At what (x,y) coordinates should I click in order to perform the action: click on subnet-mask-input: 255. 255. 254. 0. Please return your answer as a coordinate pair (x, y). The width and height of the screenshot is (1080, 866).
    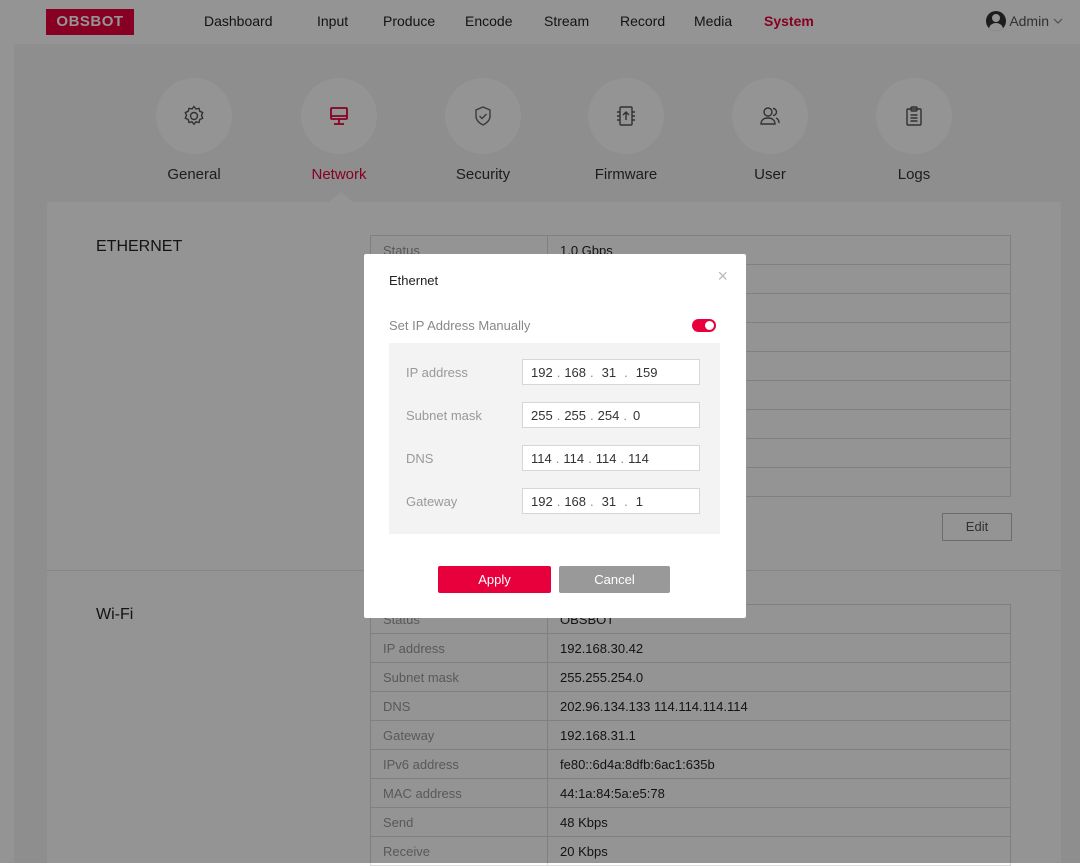
    Looking at the image, I should click on (611, 415).